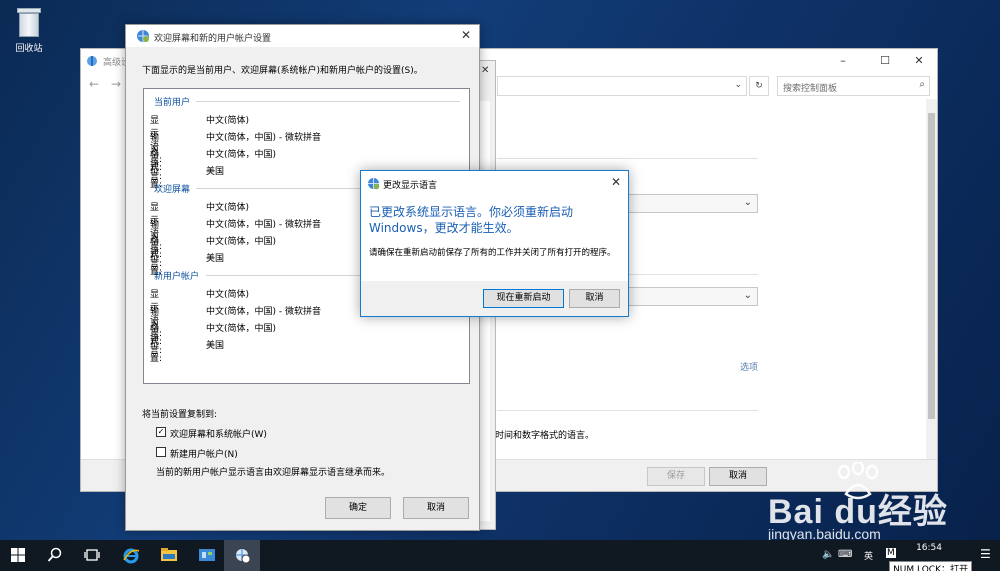  I want to click on clock: 16:54, so click(929, 548).